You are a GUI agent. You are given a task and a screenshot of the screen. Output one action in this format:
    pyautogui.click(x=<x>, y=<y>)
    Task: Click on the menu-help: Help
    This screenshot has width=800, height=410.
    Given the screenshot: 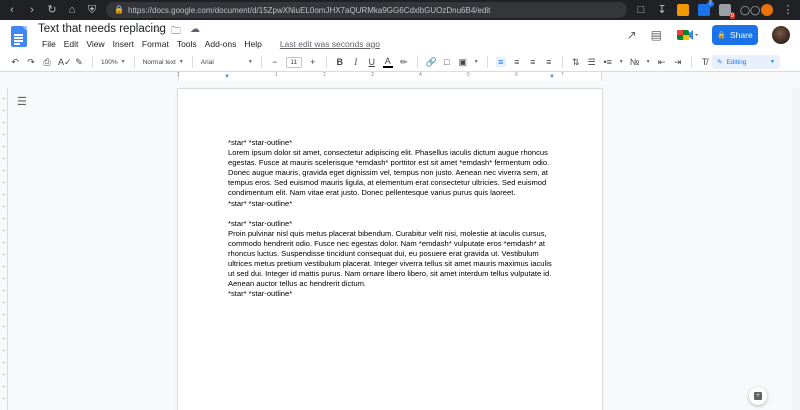 What is the action you would take?
    pyautogui.click(x=252, y=44)
    